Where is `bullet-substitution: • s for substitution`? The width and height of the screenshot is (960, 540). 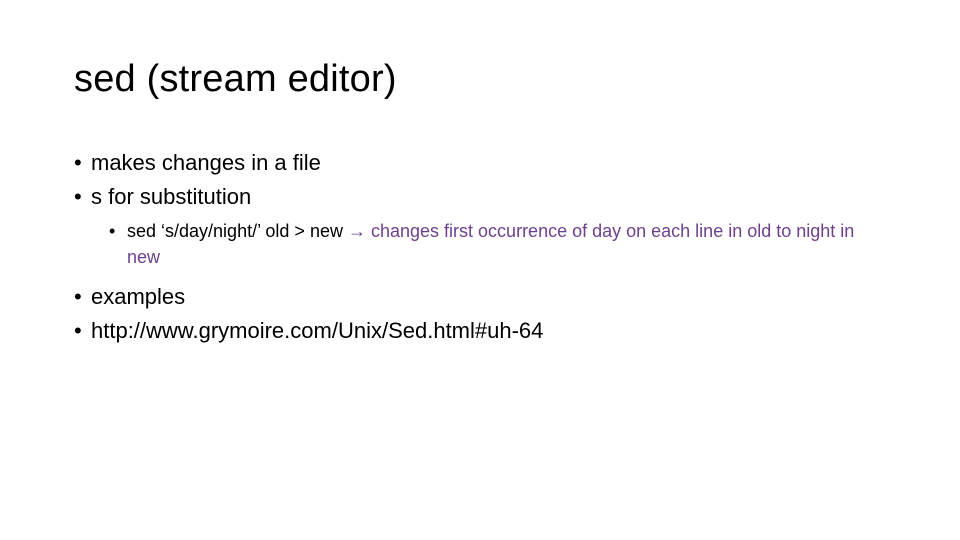 bullet-substitution: • s for substitution is located at coordinates (489, 197).